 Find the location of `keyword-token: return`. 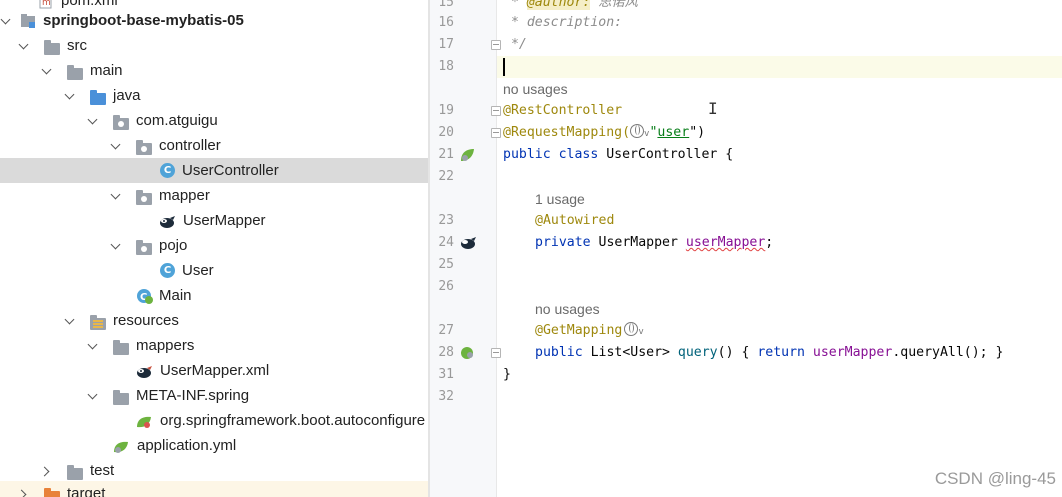

keyword-token: return is located at coordinates (785, 352).